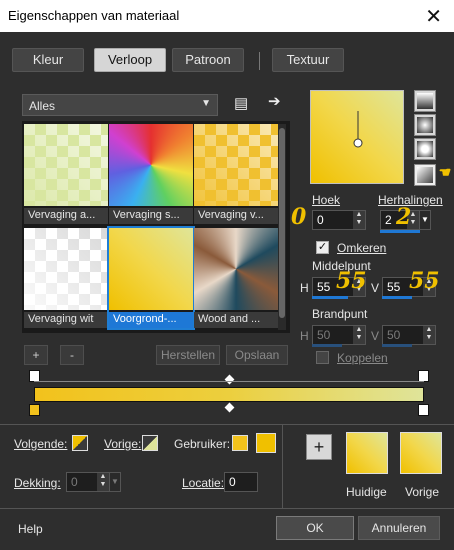 The image size is (454, 550). I want to click on pointer-hand-icon: ☚, so click(443, 173).